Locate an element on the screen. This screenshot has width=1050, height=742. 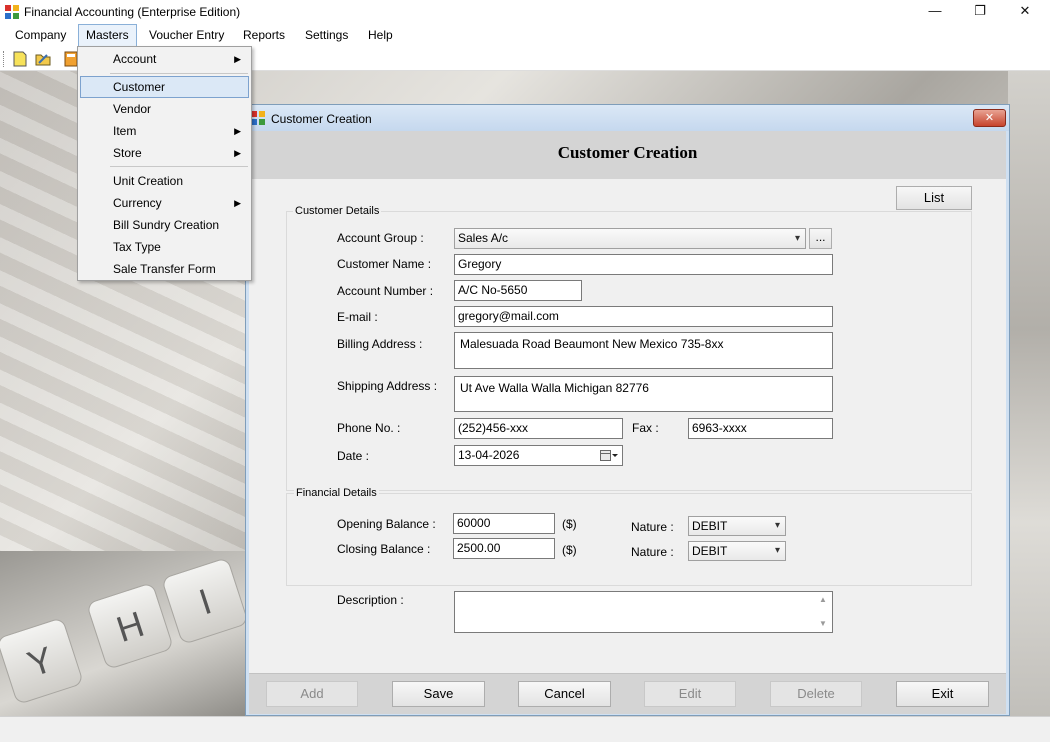
shipping-address-input: Ut Ave Walla Walla Michigan 82776 is located at coordinates (643, 394).